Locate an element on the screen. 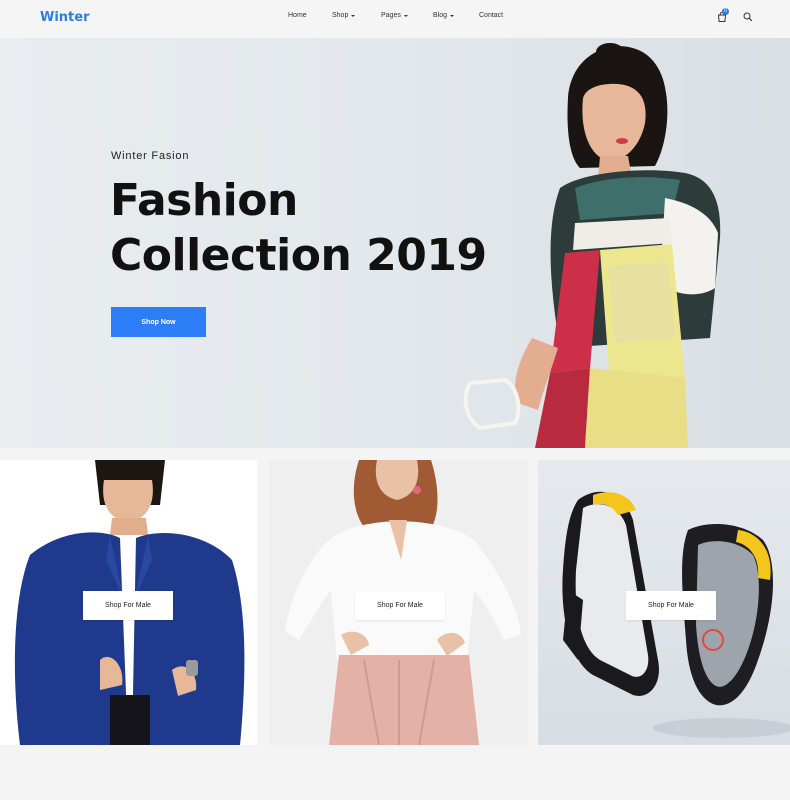 The width and height of the screenshot is (790, 800). nav-item-label: Home is located at coordinates (297, 15).